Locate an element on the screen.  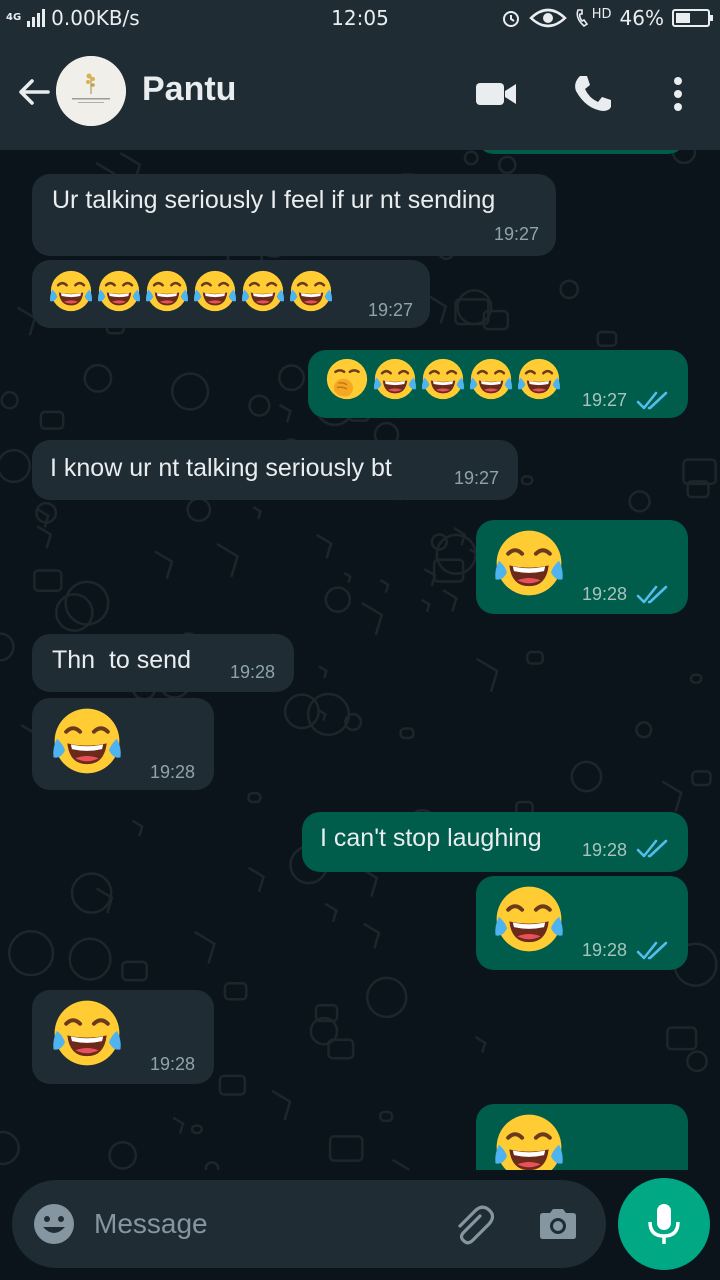
message-bubble: Thn to send 19:28 is located at coordinates (163, 663).